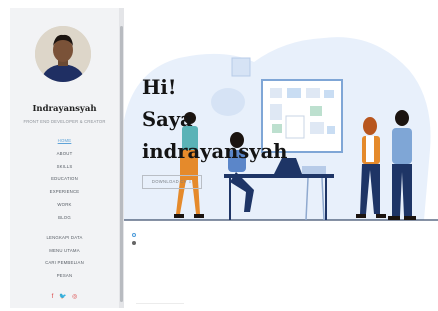 The height and width of the screenshot is (311, 438). Describe the element at coordinates (134, 243) in the screenshot. I see `slider-dot` at that location.